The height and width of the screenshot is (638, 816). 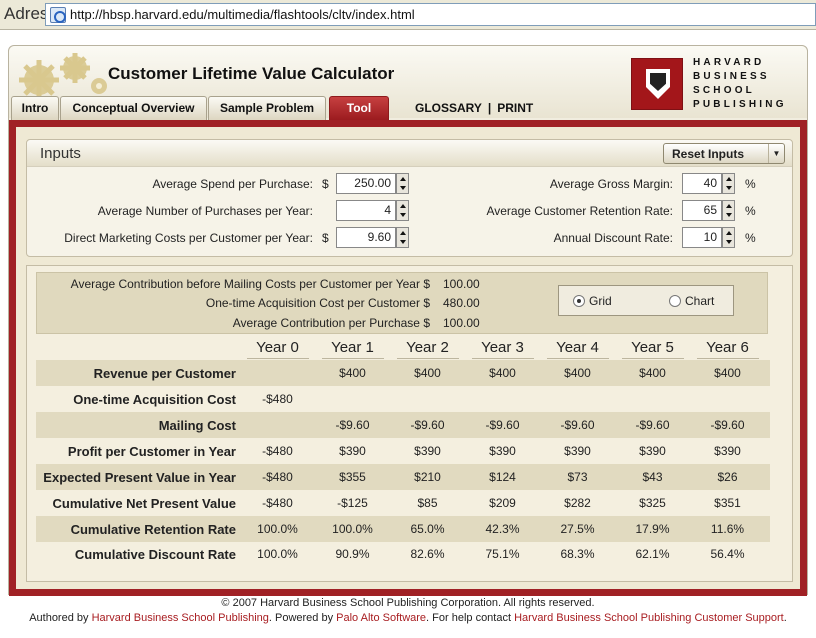 What do you see at coordinates (652, 529) in the screenshot?
I see `table-cell: 17.9%` at bounding box center [652, 529].